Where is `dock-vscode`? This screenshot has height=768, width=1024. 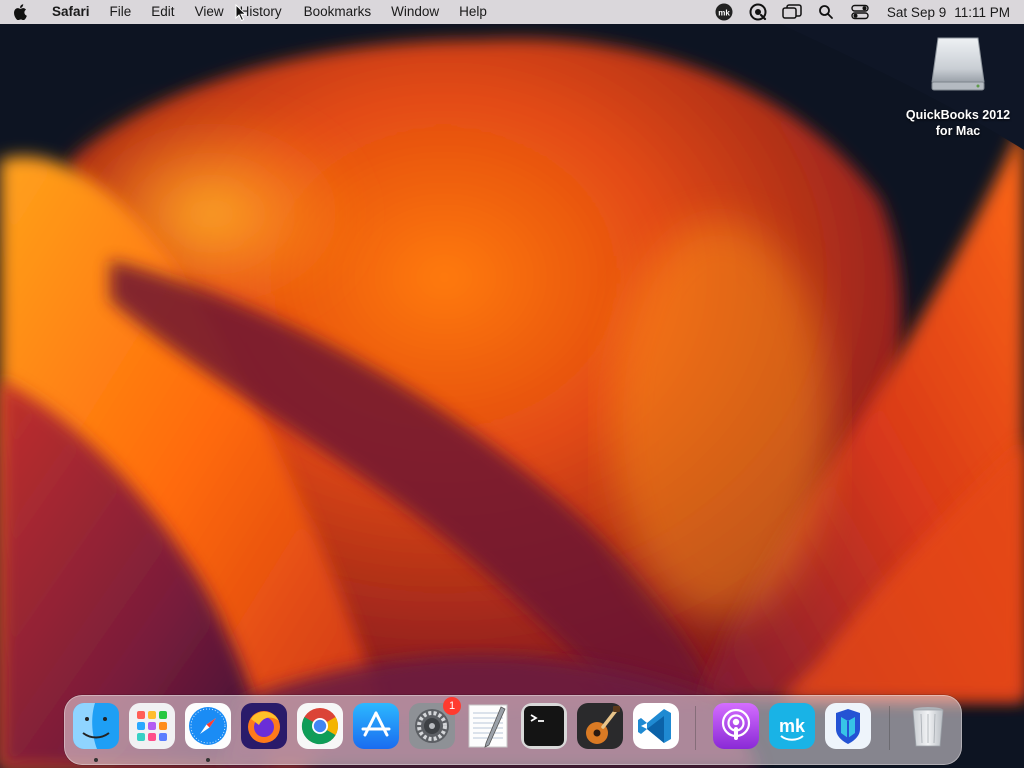
dock-vscode is located at coordinates (656, 726).